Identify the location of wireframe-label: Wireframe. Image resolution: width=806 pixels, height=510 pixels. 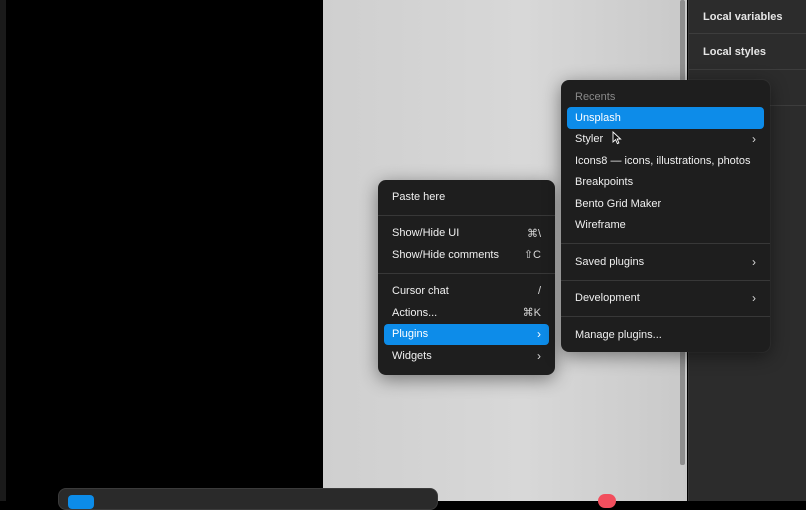
(600, 225).